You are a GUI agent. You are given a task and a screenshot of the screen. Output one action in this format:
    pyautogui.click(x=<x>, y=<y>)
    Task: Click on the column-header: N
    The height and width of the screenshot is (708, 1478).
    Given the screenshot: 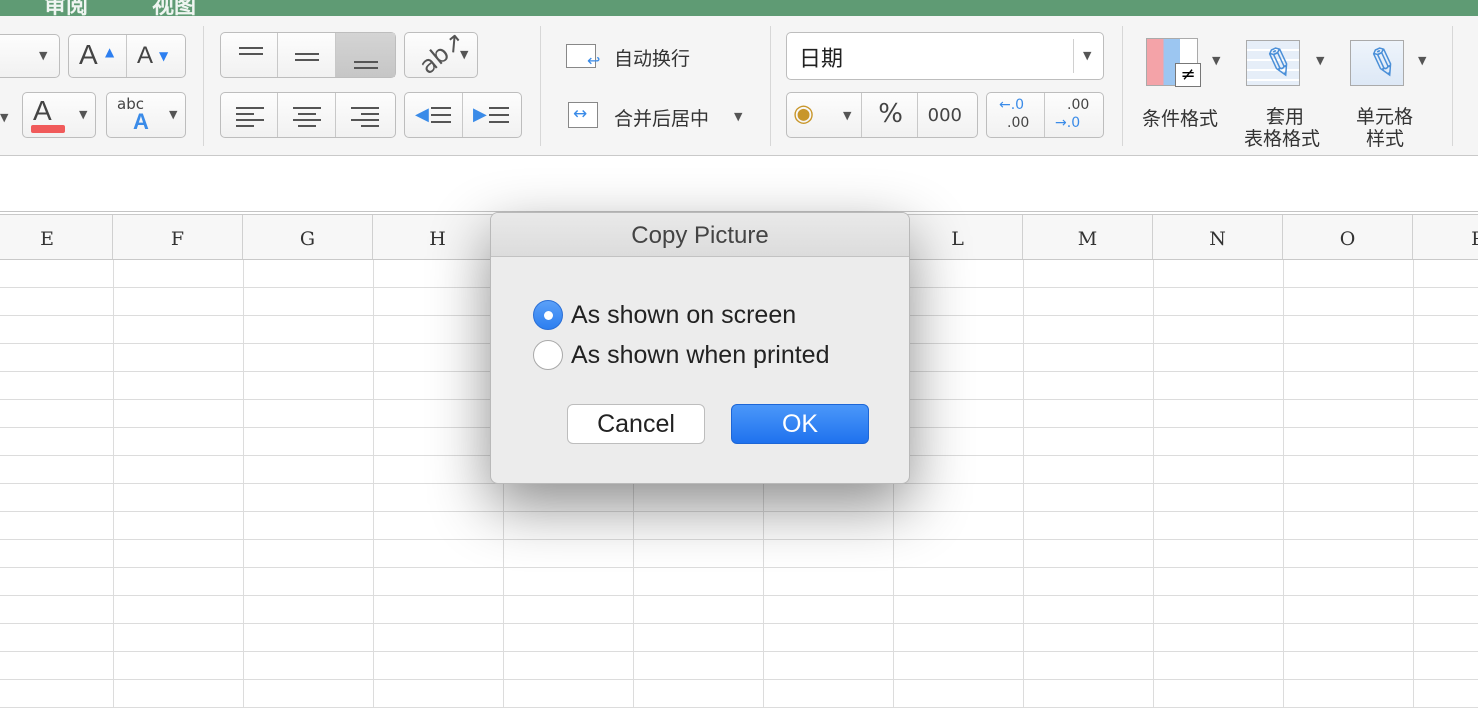 What is the action you would take?
    pyautogui.click(x=1218, y=237)
    